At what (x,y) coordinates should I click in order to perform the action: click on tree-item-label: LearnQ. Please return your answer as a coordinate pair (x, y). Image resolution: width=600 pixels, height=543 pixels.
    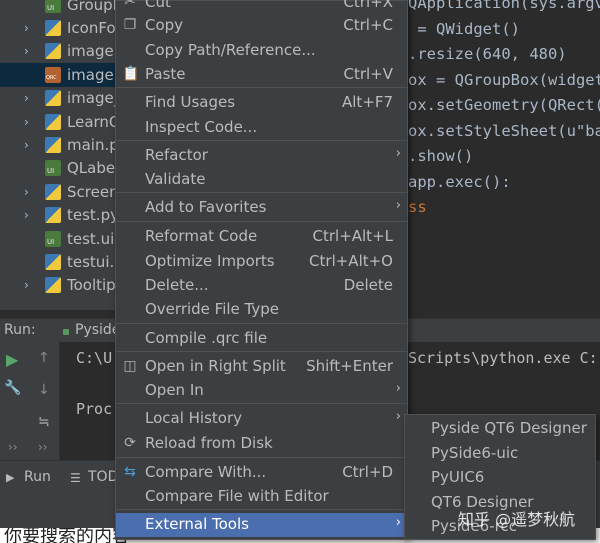
    Looking at the image, I should click on (93, 121).